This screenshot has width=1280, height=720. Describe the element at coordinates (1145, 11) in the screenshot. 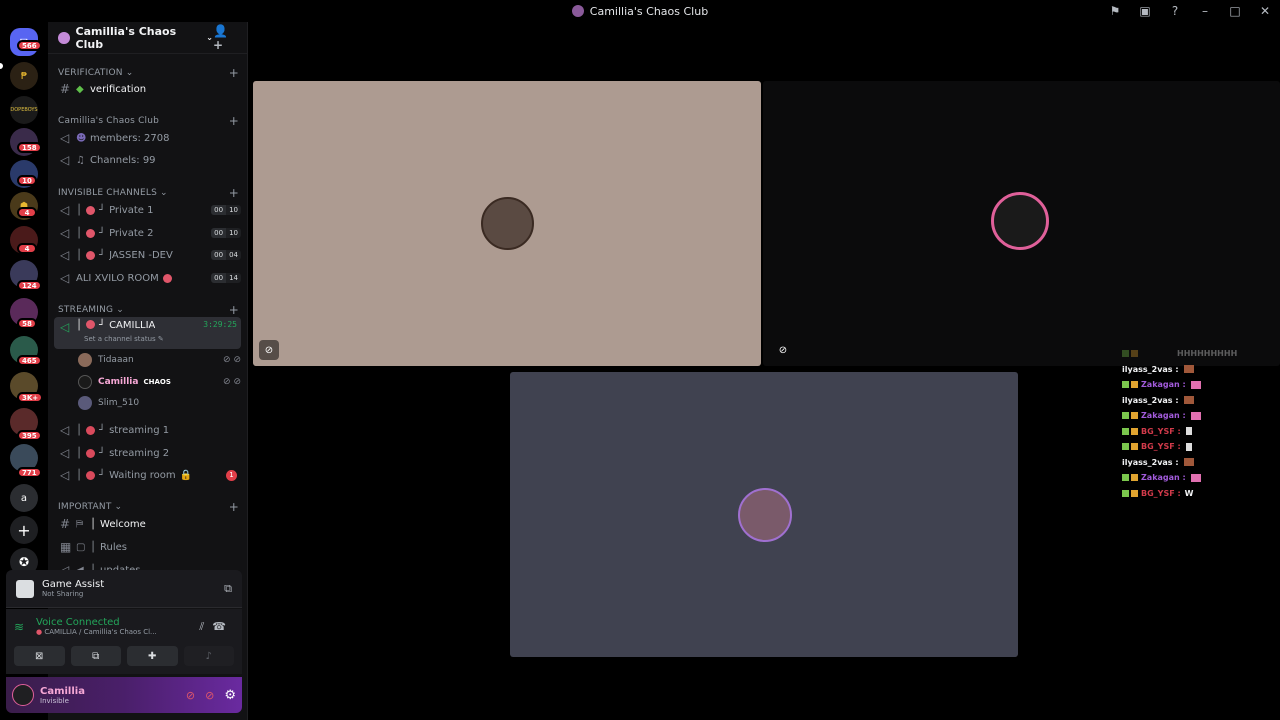

I see `inbox-icon: ▣` at that location.